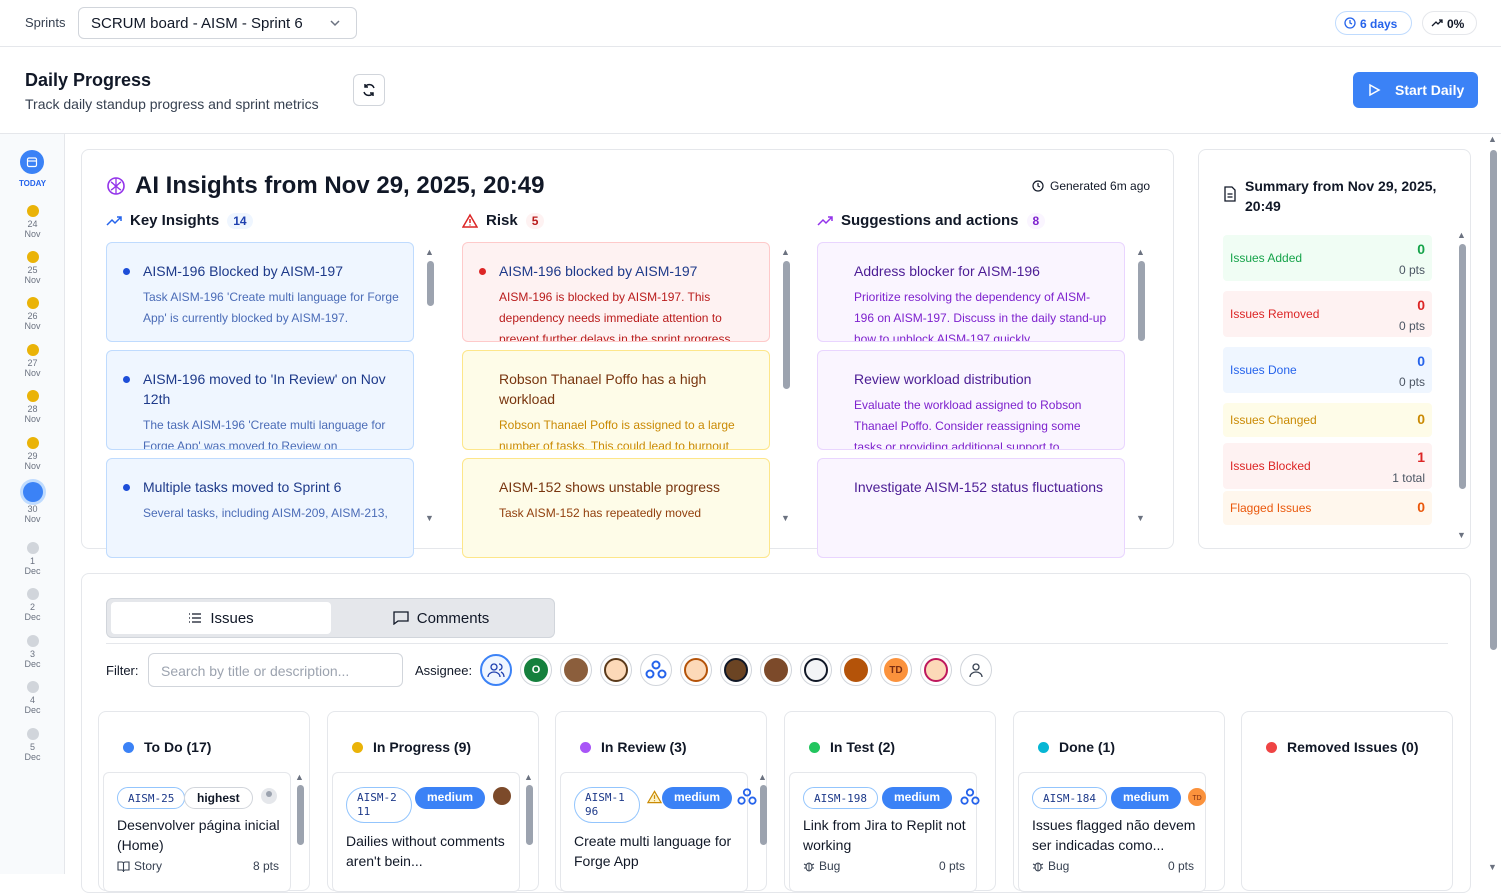 The width and height of the screenshot is (1501, 893). I want to click on brain-icon, so click(116, 186).